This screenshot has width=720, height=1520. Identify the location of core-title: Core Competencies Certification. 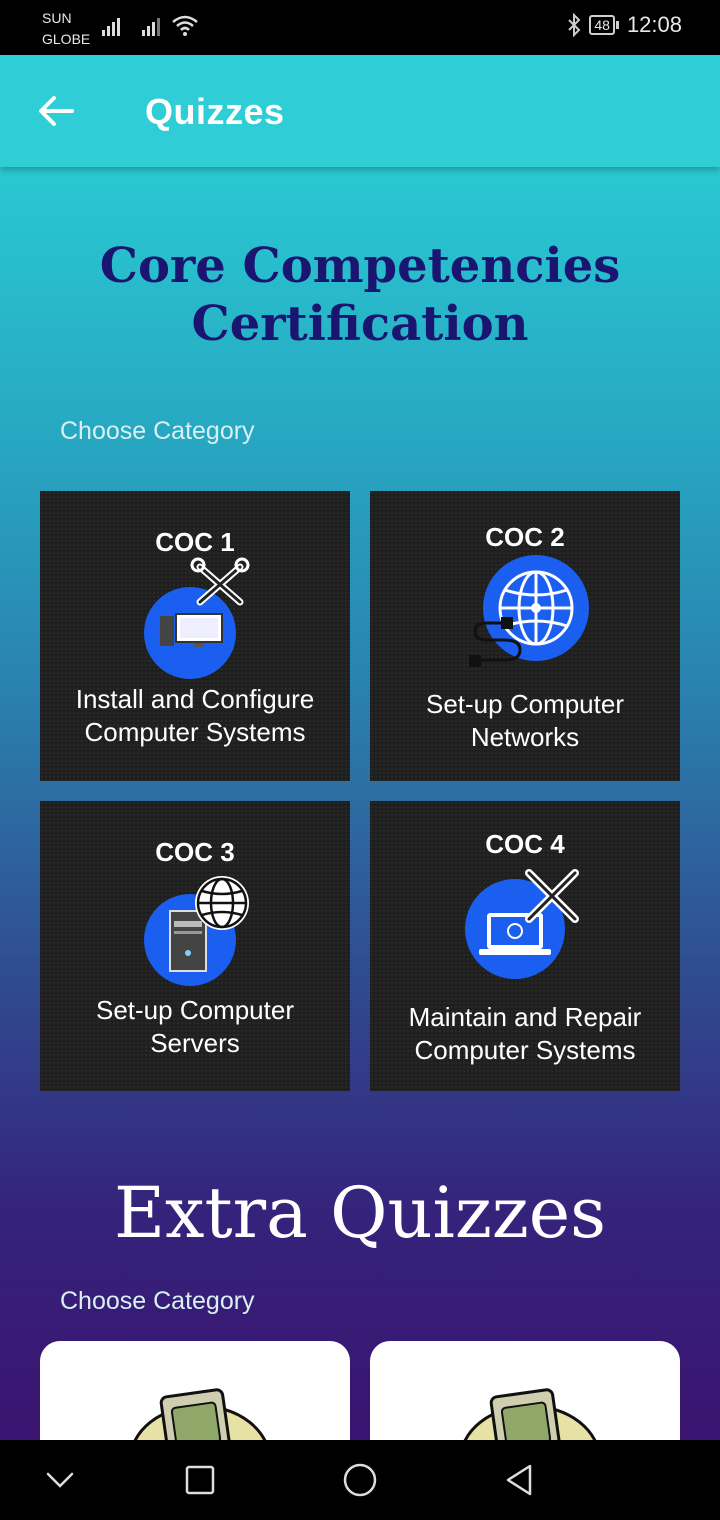
(360, 295).